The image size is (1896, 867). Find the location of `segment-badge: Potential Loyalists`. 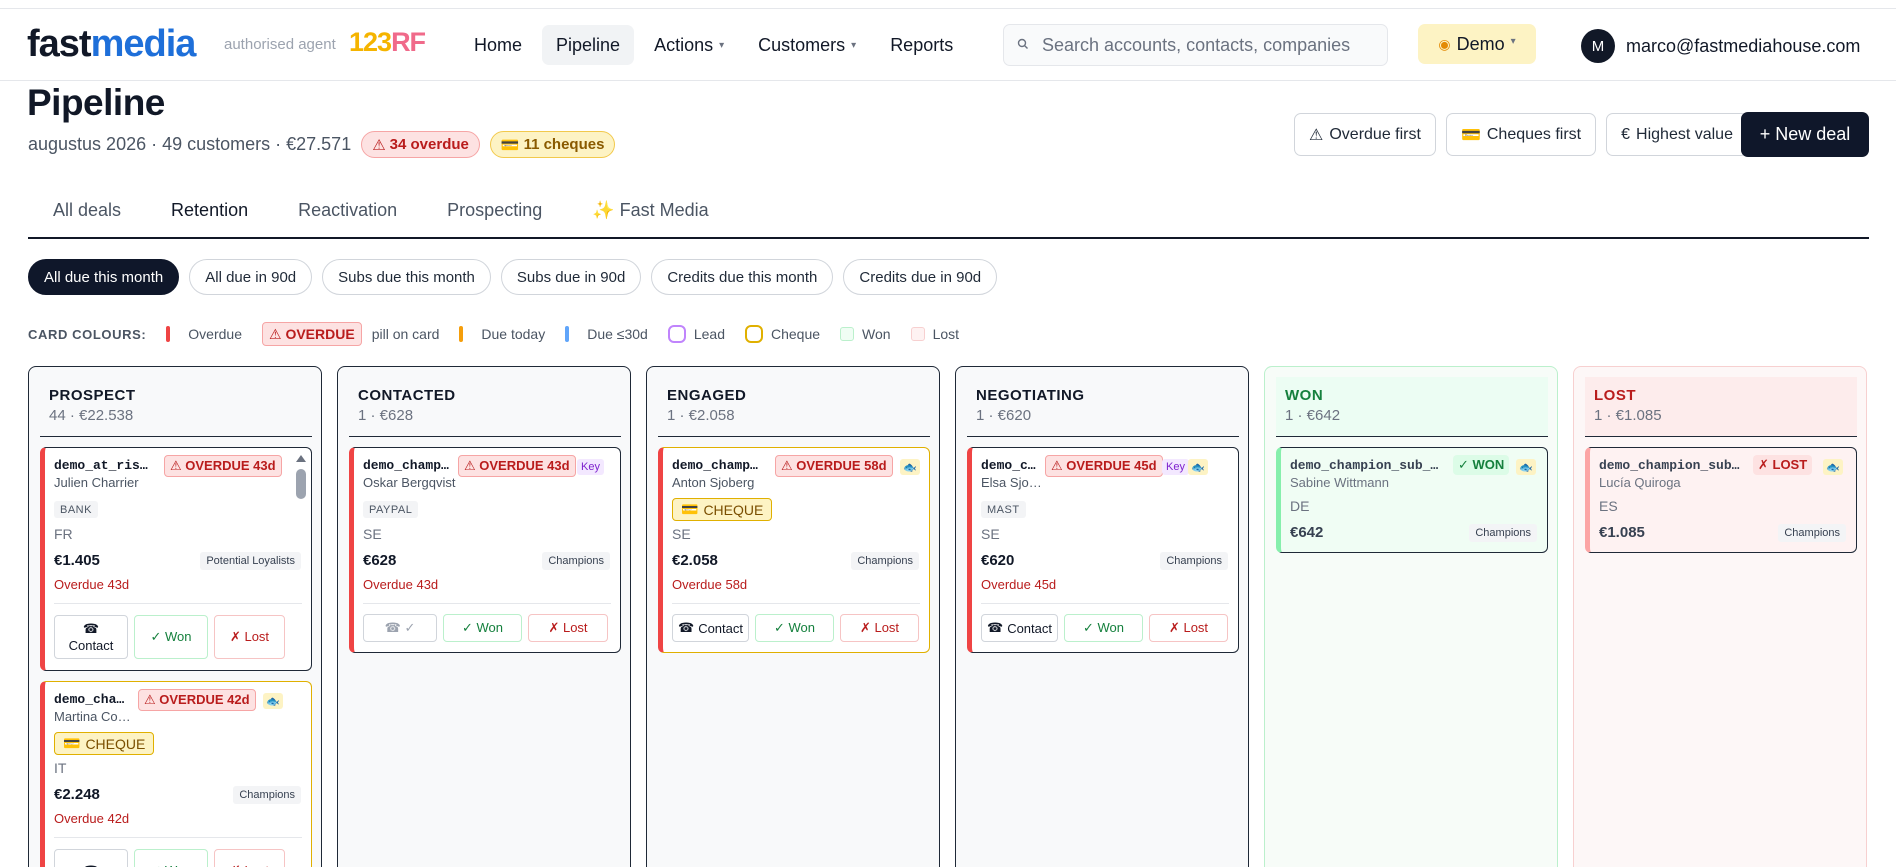

segment-badge: Potential Loyalists is located at coordinates (250, 561).